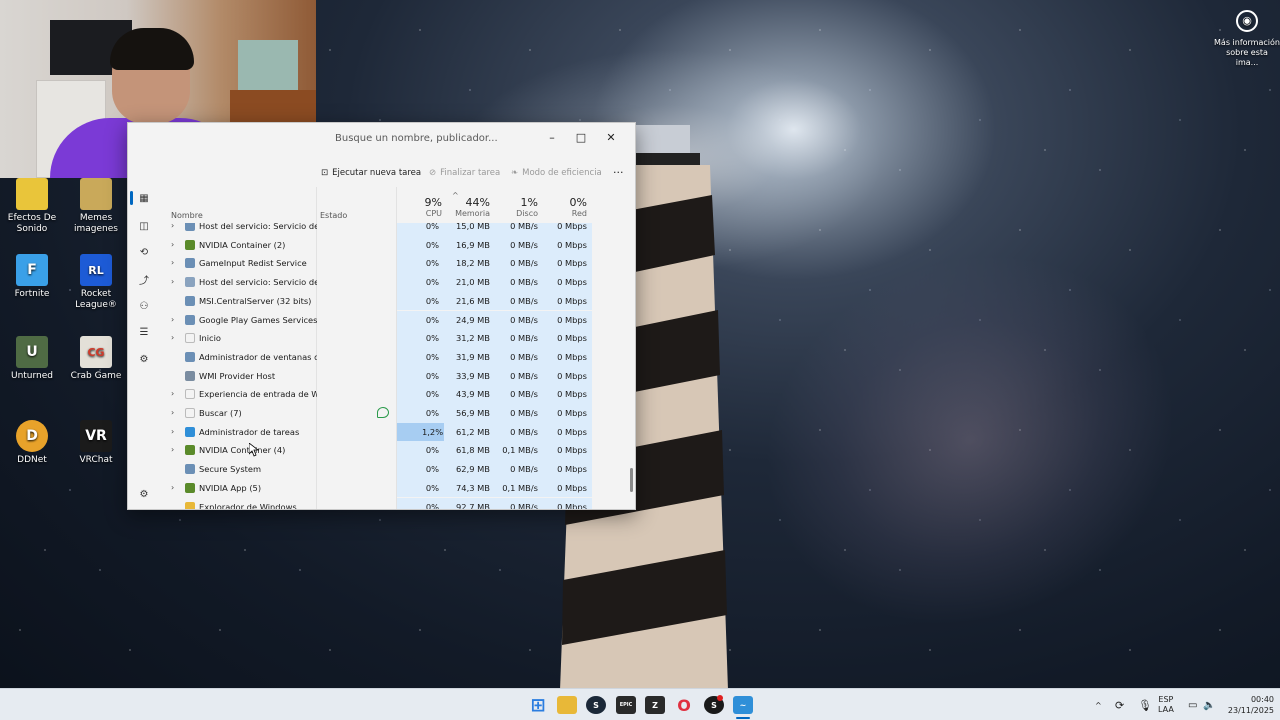  I want to click on file-explorer-icon, so click(567, 705).